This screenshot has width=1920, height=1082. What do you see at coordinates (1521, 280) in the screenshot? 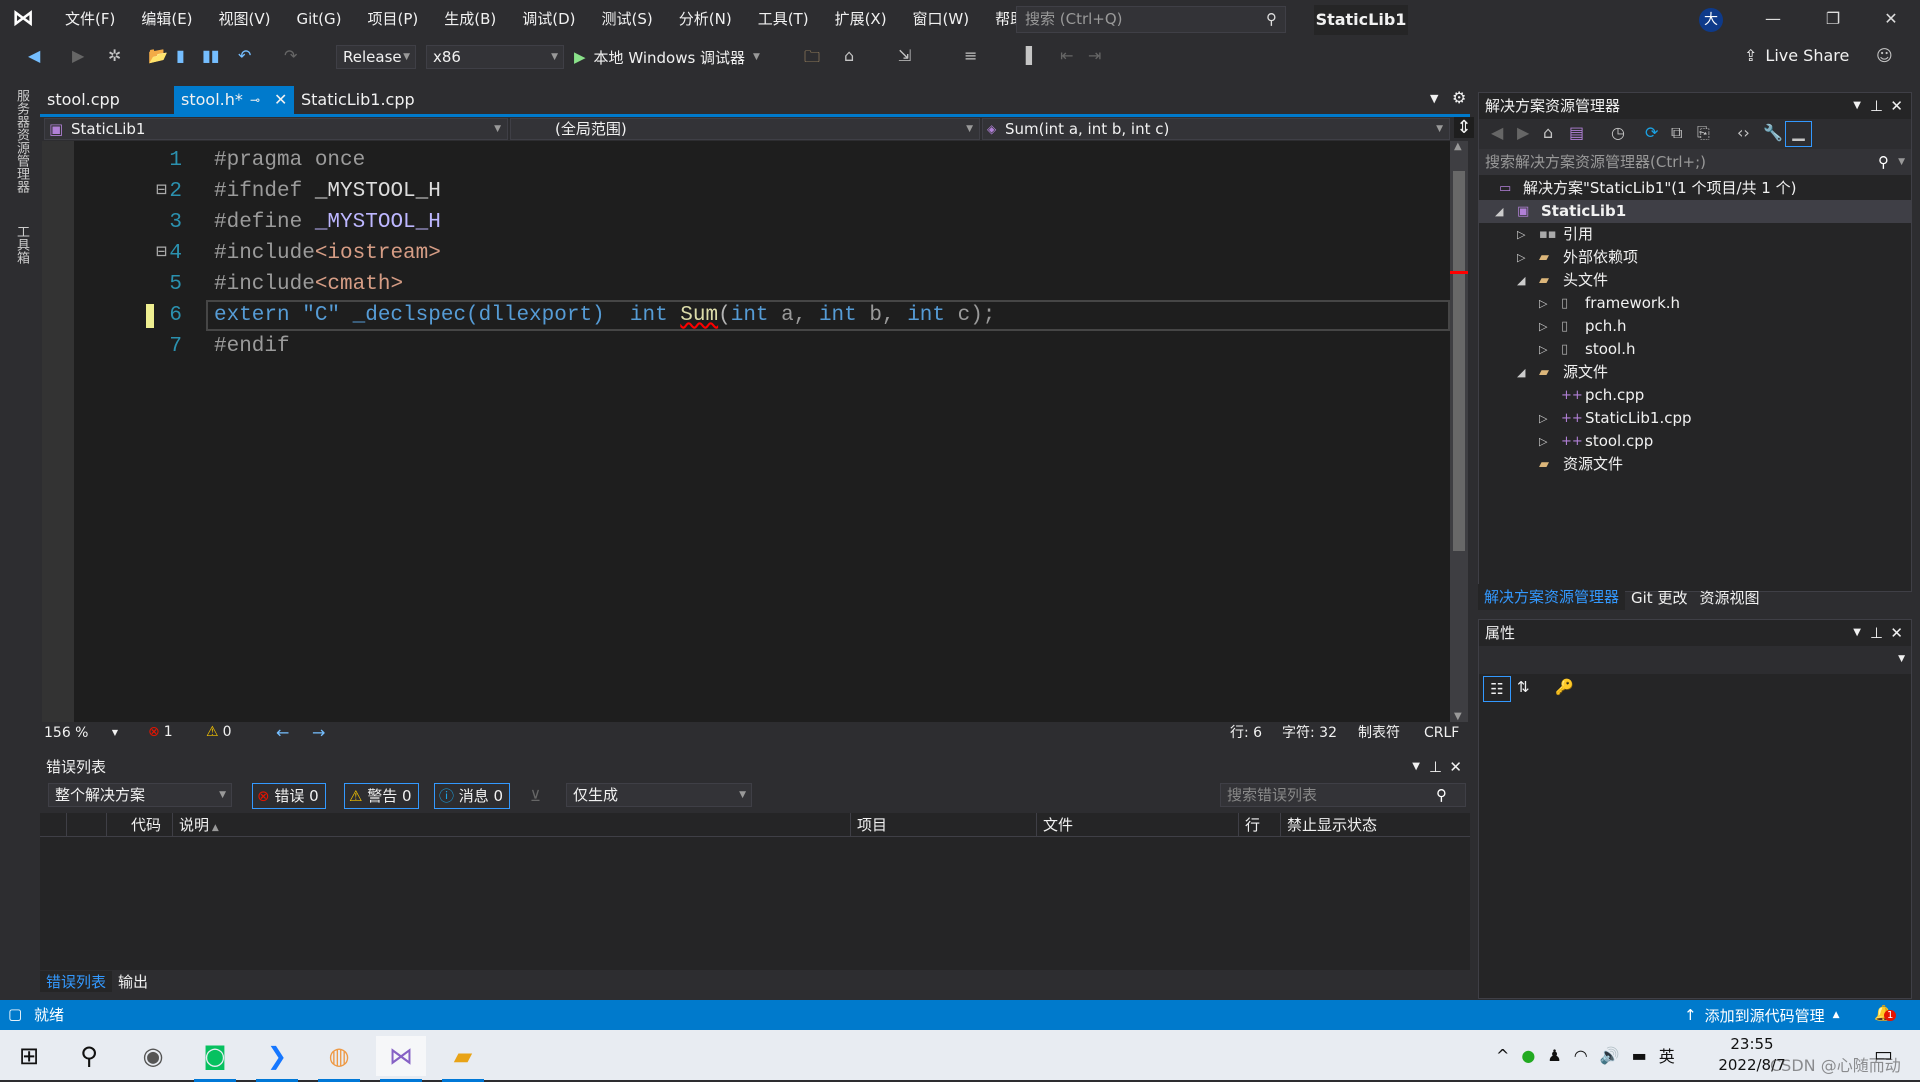
I see `expanded-arrow-icon: ◢` at bounding box center [1521, 280].